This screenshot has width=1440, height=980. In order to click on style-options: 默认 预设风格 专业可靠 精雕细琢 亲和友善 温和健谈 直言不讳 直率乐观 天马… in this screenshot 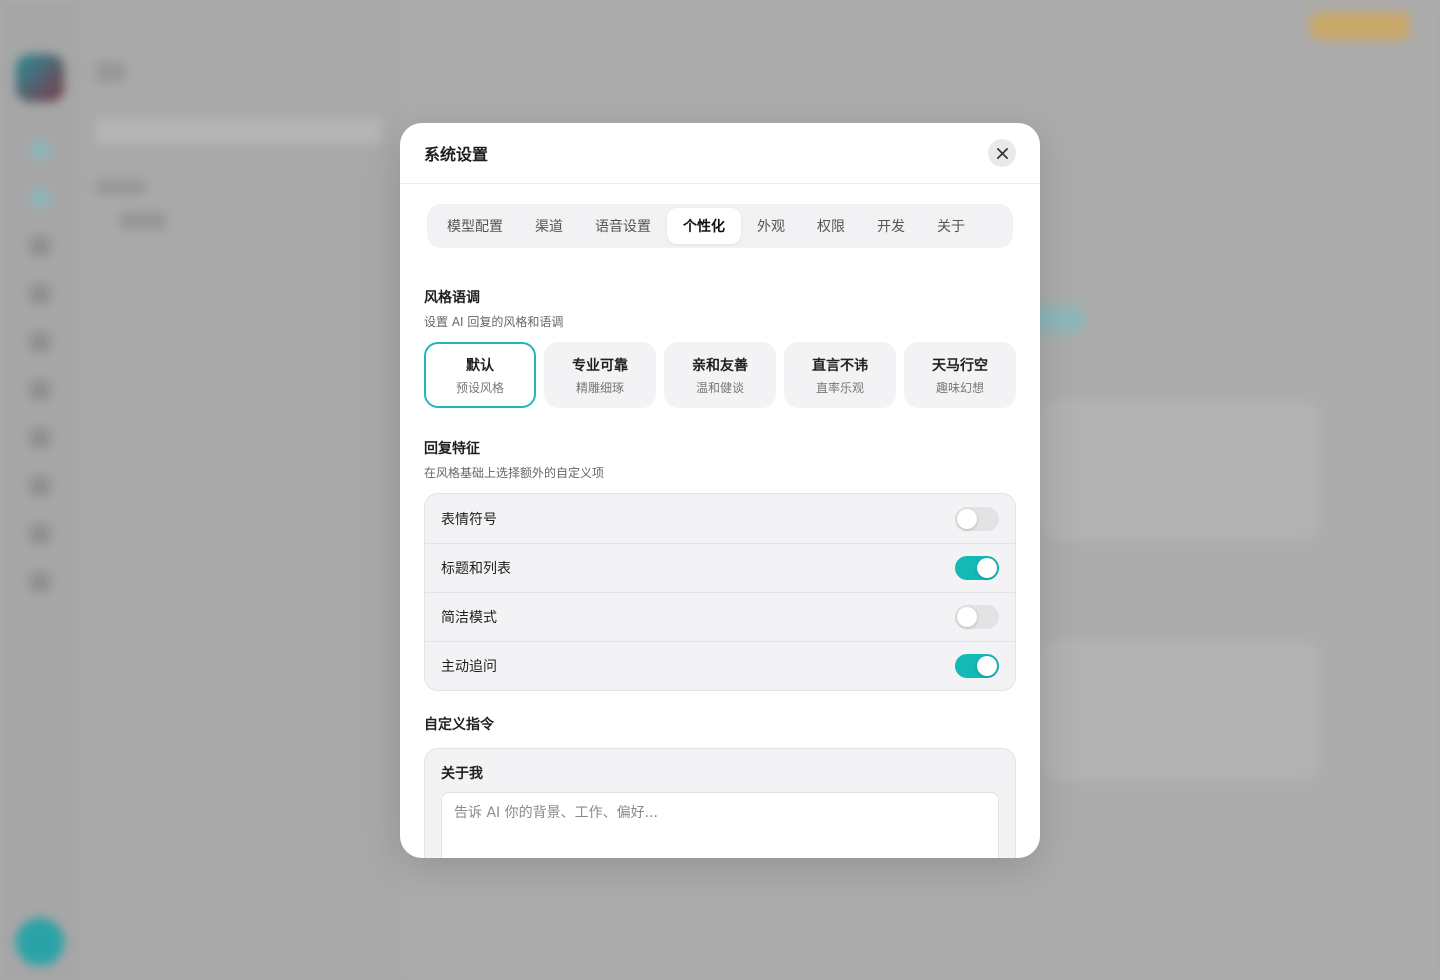, I will do `click(720, 375)`.